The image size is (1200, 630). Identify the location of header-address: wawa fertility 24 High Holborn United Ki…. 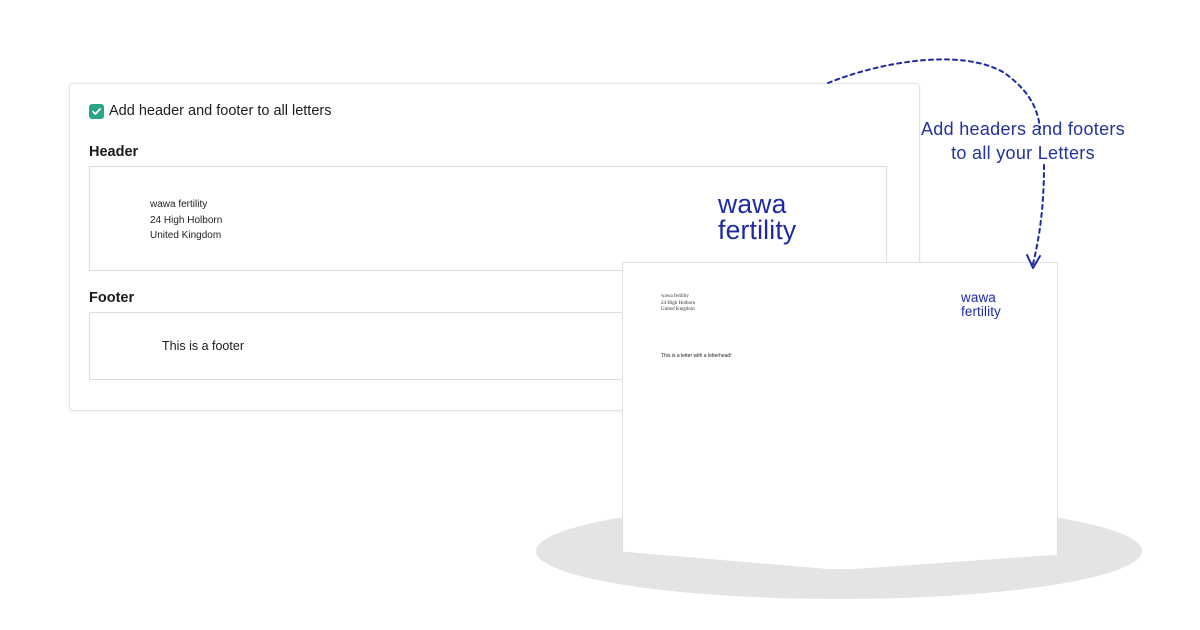
(186, 220).